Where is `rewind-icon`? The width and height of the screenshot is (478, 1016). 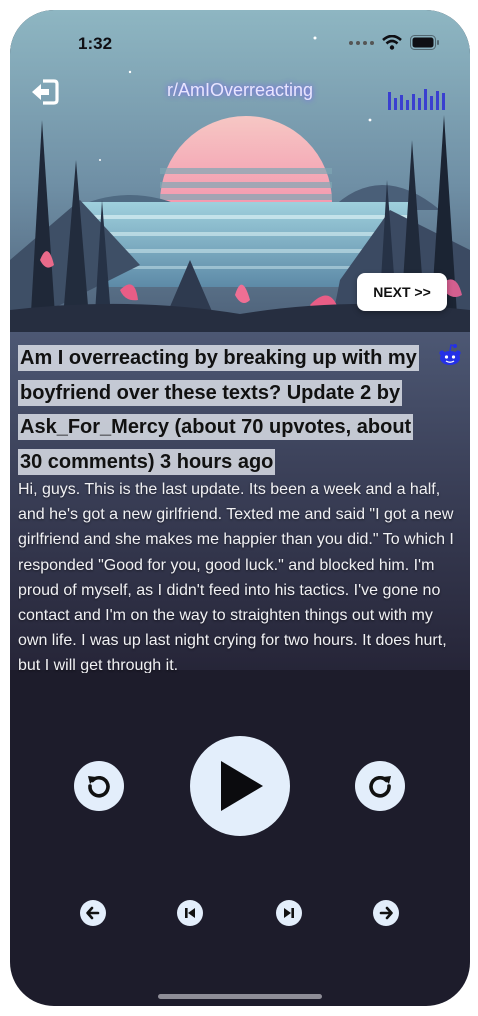 rewind-icon is located at coordinates (99, 786).